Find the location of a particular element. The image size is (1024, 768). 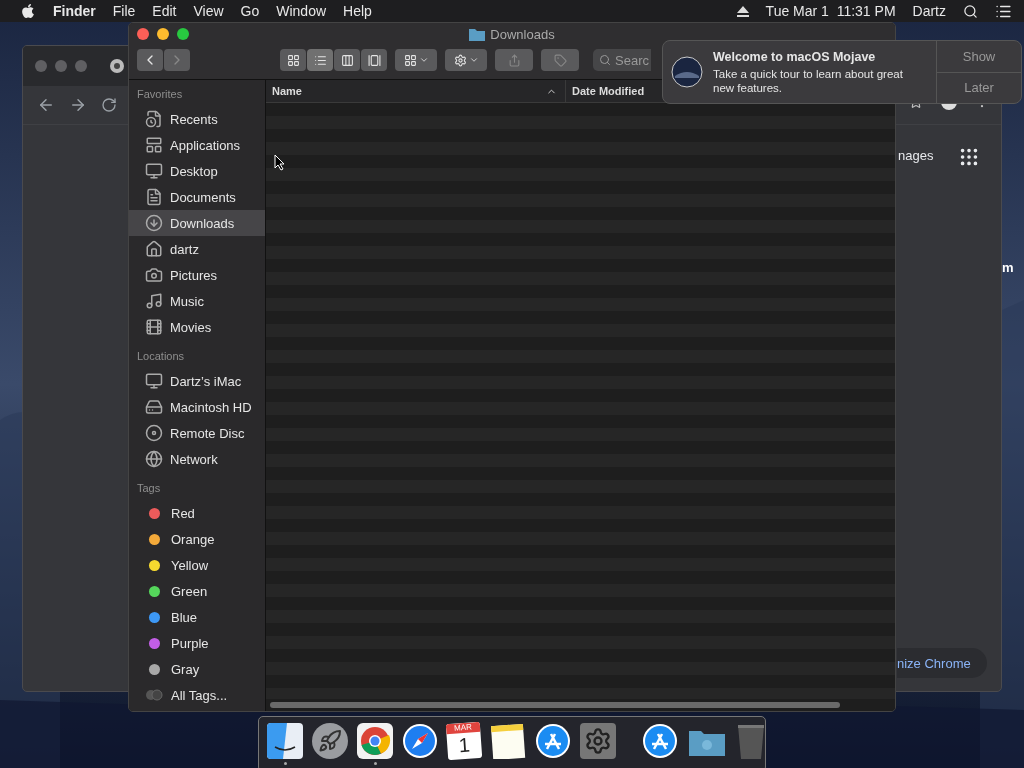

menu-item: Go is located at coordinates (250, 11).